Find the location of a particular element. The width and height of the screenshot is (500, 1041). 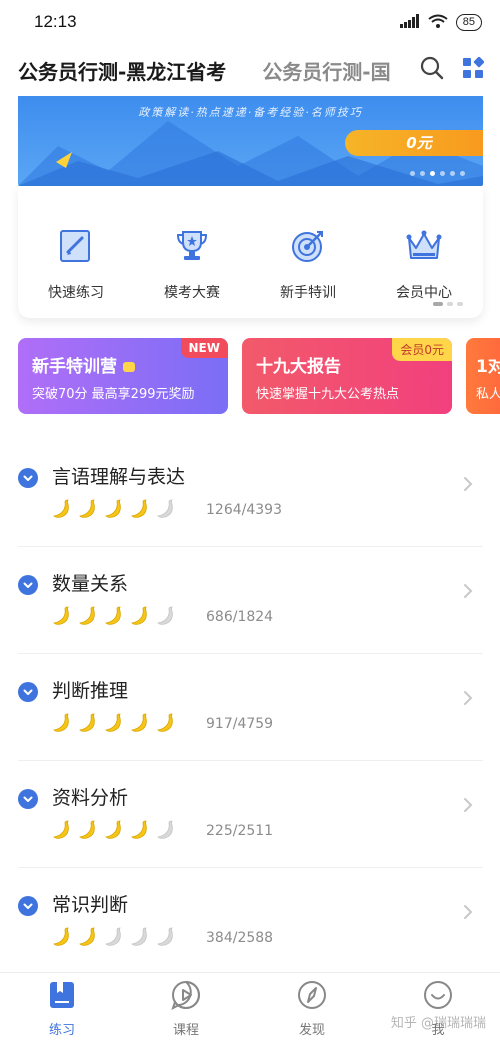

page-dot is located at coordinates (450, 304).